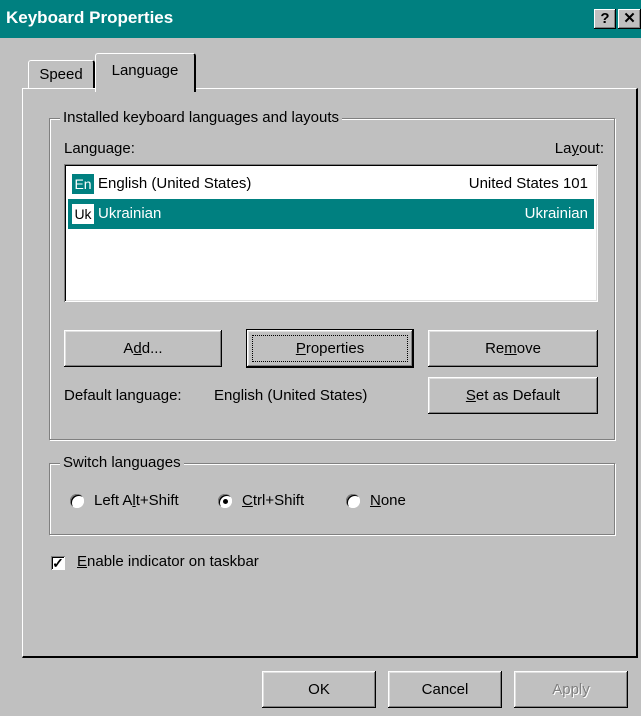  I want to click on radio-left-alt-shift, so click(77, 501).